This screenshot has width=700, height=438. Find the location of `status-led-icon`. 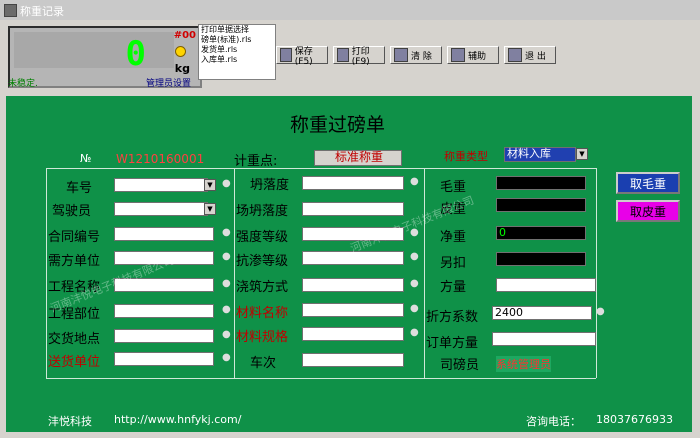

status-led-icon is located at coordinates (180, 51).